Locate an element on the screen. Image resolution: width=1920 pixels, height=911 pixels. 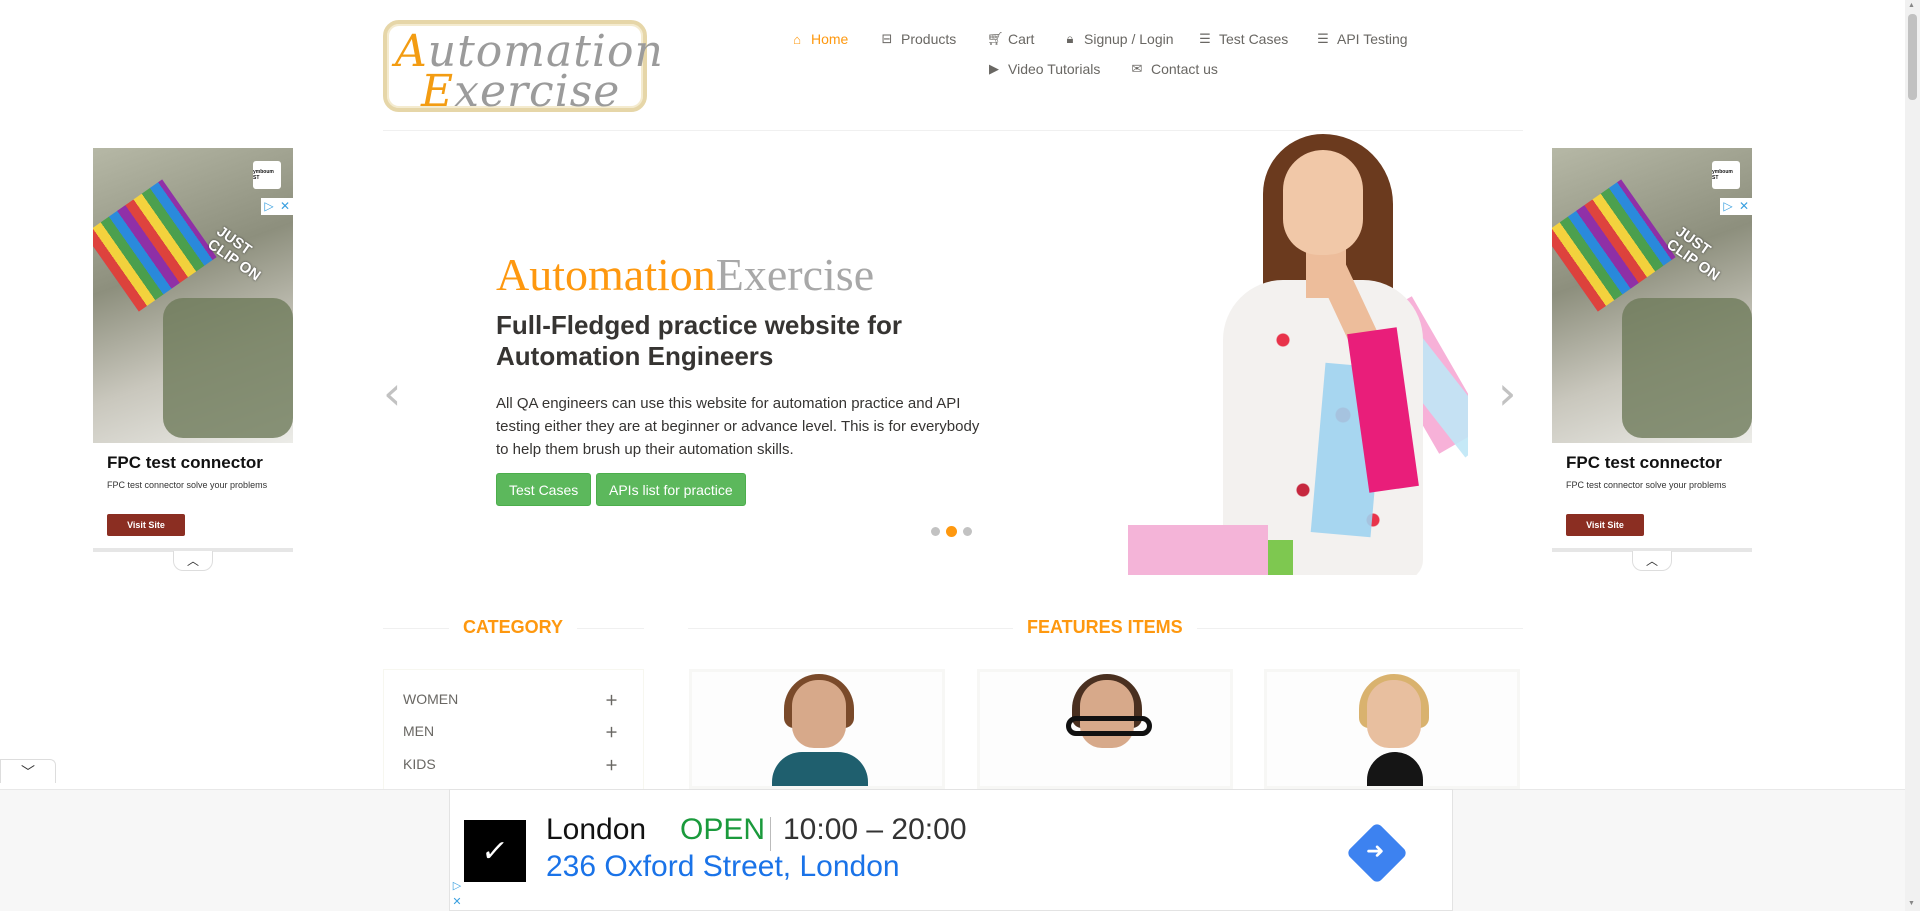
home-icon: ⌂ is located at coordinates (797, 39).